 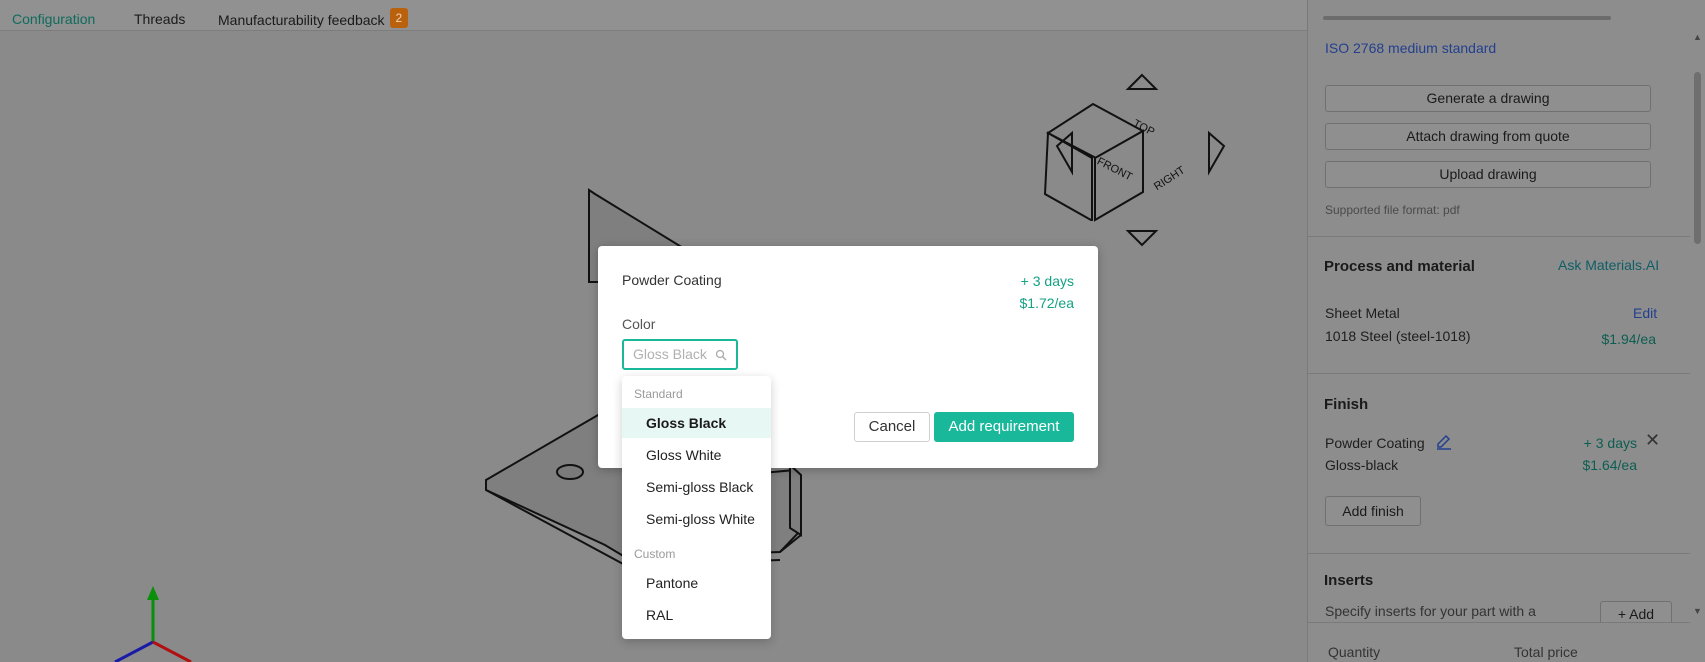 I want to click on attach-drawing-button: Attach drawing from quote, so click(x=1488, y=136).